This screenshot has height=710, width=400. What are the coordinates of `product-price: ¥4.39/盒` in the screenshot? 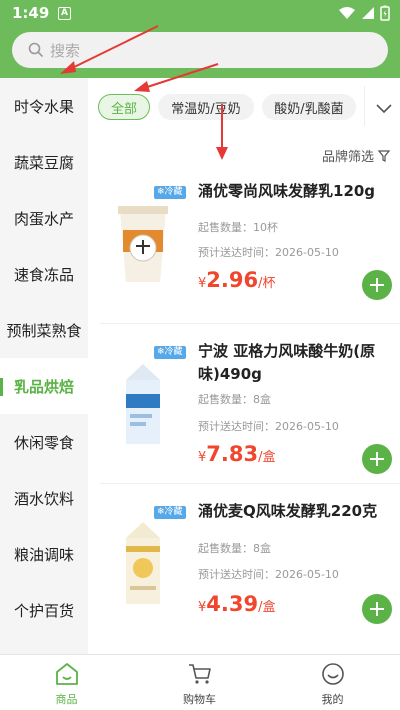 It's located at (237, 604).